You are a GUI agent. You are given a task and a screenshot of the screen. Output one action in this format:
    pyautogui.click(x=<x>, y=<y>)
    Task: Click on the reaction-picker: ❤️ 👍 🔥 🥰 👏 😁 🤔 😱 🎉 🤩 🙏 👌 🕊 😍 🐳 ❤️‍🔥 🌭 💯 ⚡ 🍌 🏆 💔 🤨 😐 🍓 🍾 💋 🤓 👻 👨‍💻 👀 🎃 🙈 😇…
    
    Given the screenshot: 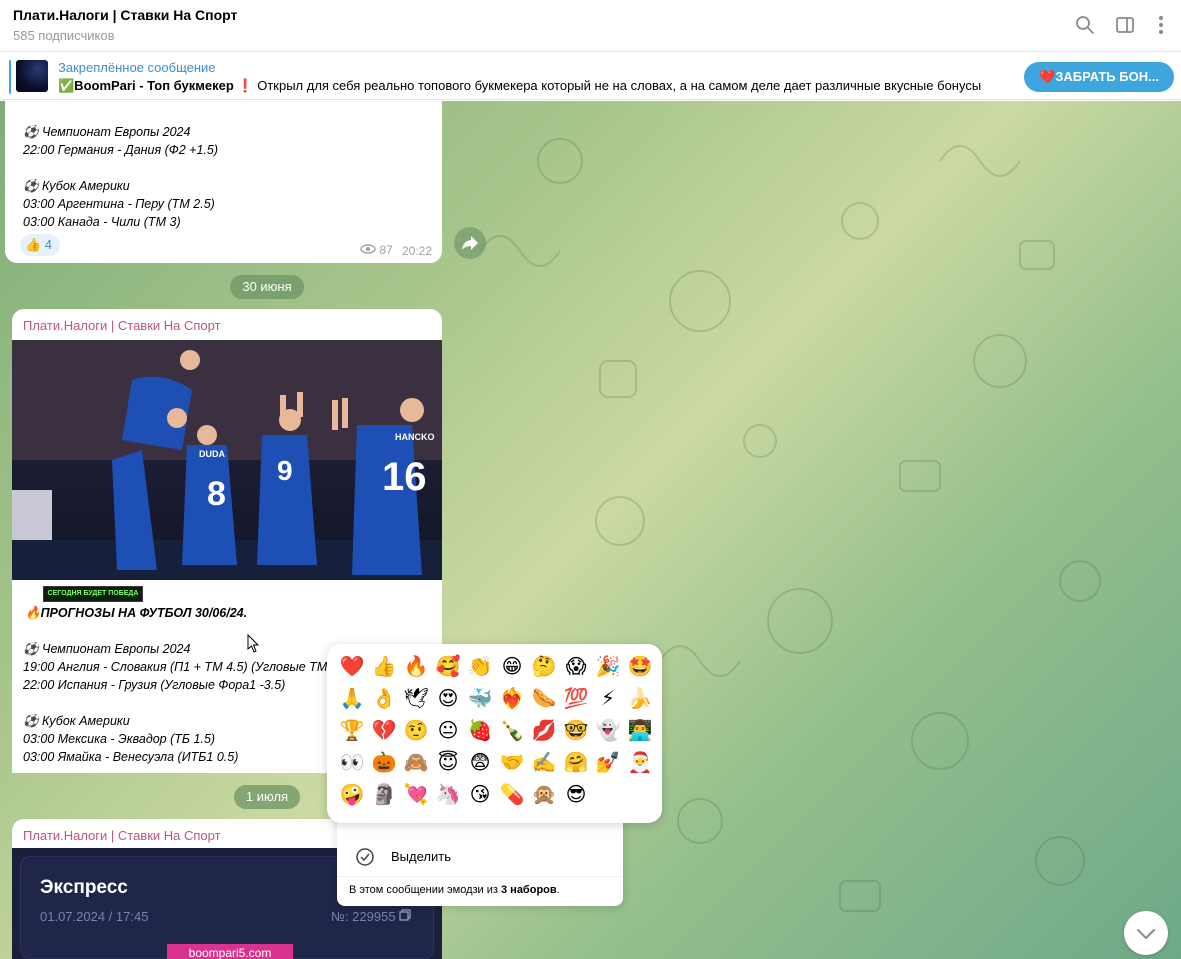 What is the action you would take?
    pyautogui.click(x=494, y=733)
    